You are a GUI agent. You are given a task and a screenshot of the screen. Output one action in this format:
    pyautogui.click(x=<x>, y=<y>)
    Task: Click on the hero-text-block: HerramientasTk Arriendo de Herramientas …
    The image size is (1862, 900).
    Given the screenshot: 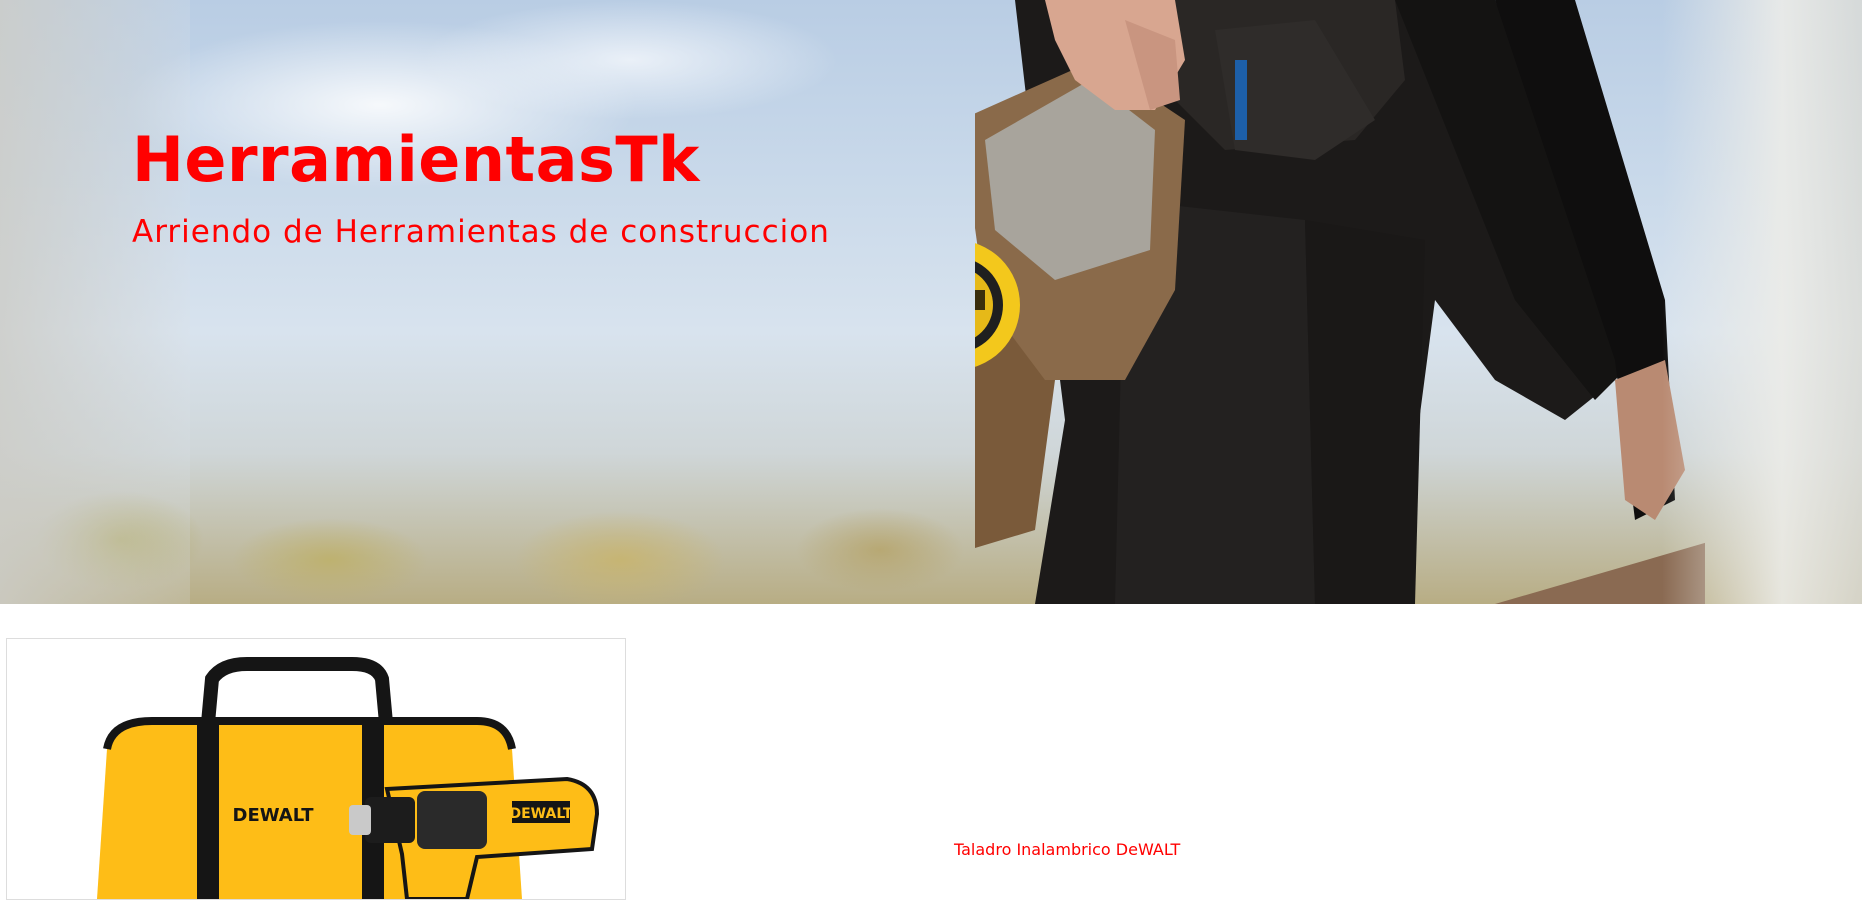 What is the action you would take?
    pyautogui.click(x=481, y=185)
    